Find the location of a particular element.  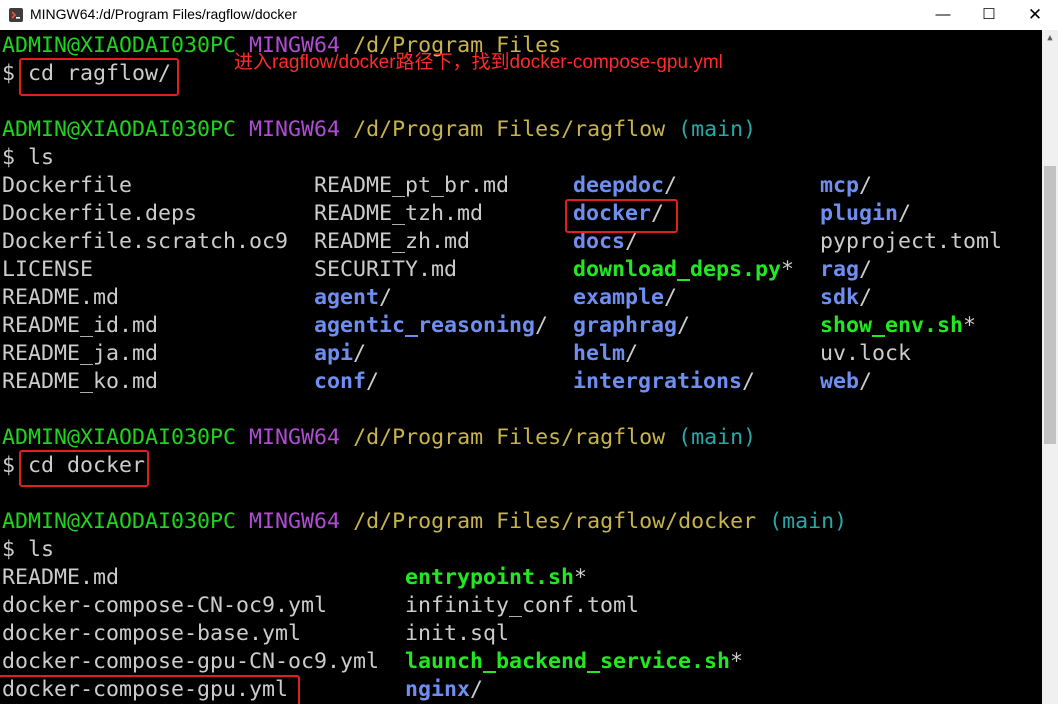

file-entry: LICENSE is located at coordinates (47, 270).